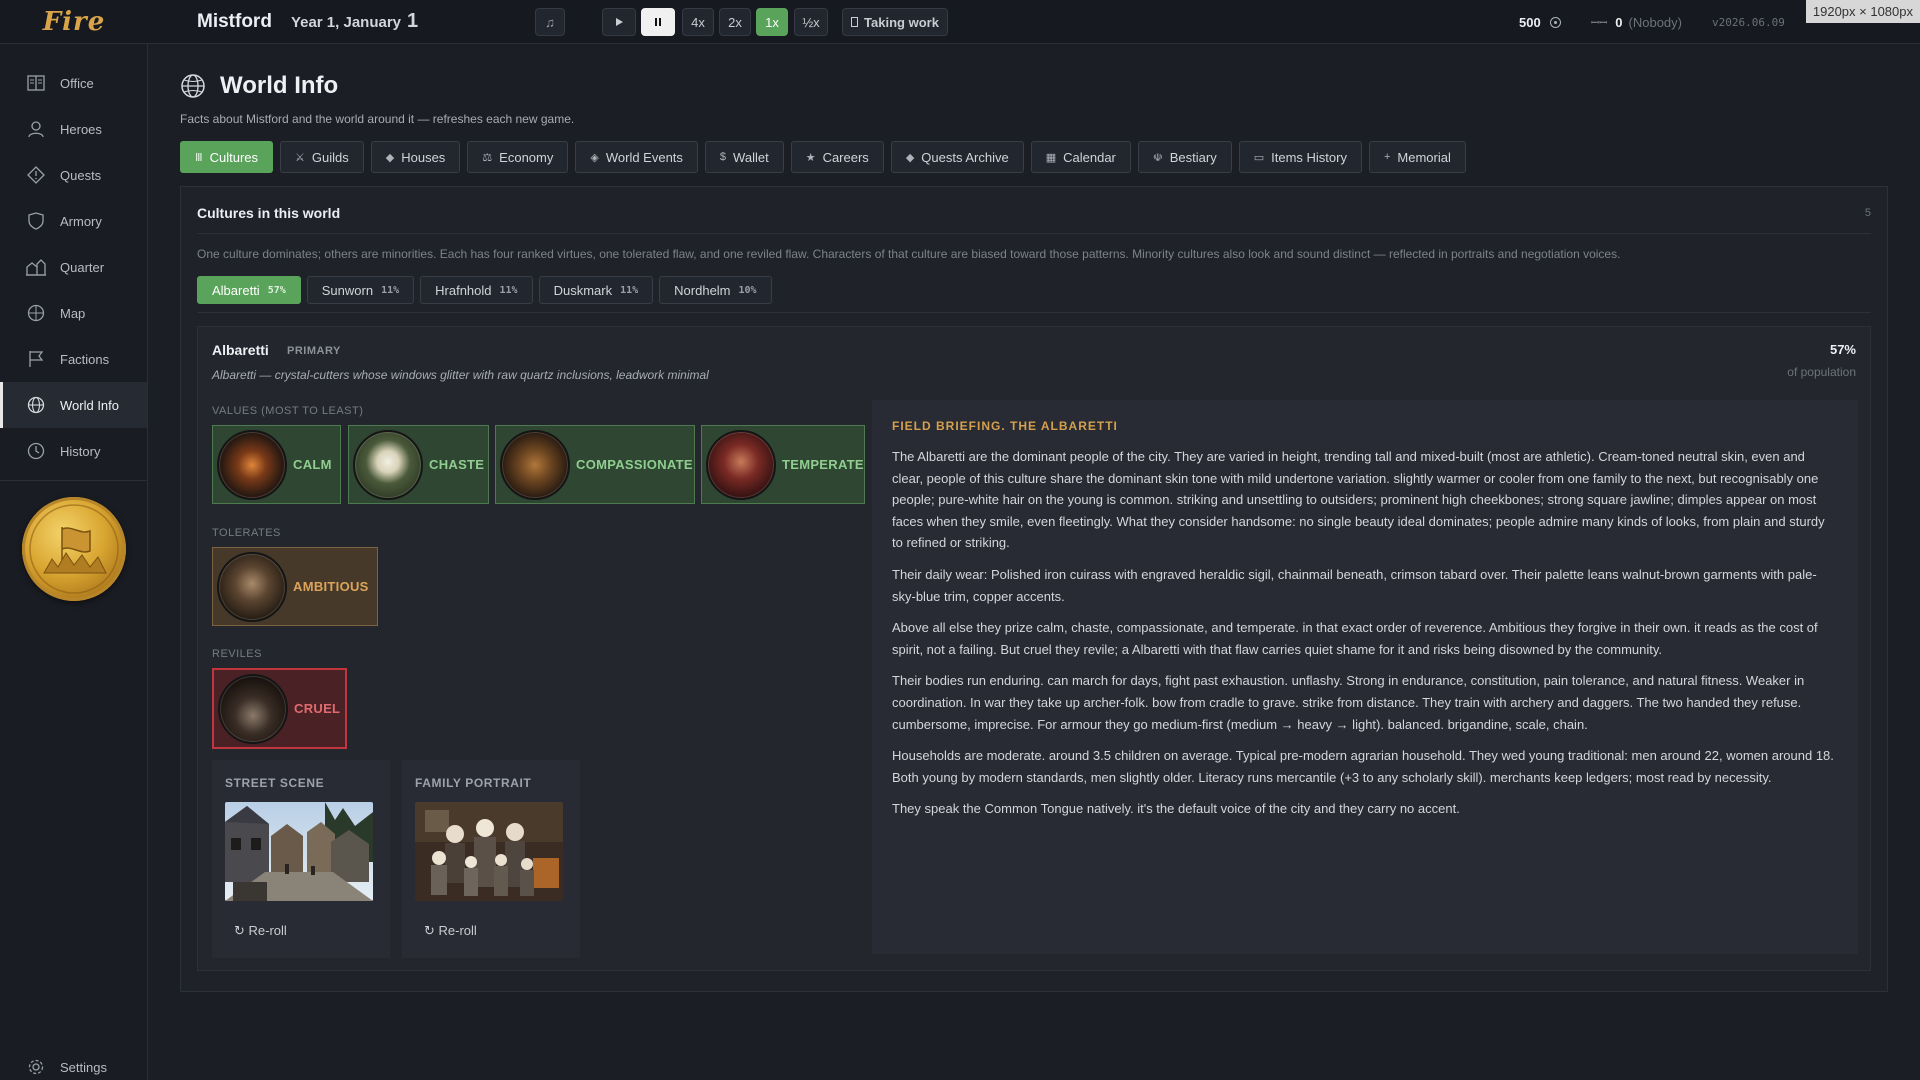 The width and height of the screenshot is (1920, 1080). I want to click on tolerated-trait-ambitious: AMBITIOUS, so click(295, 586).